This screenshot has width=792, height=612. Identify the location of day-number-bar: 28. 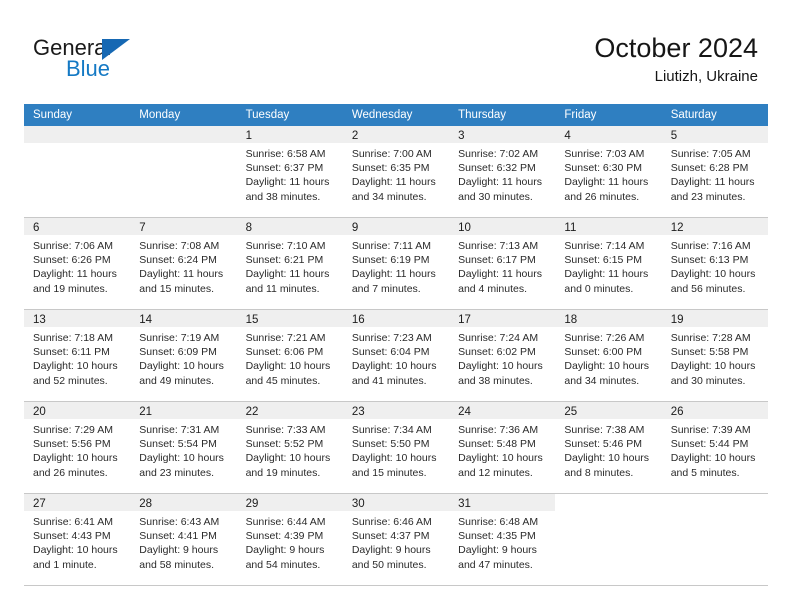
(183, 502).